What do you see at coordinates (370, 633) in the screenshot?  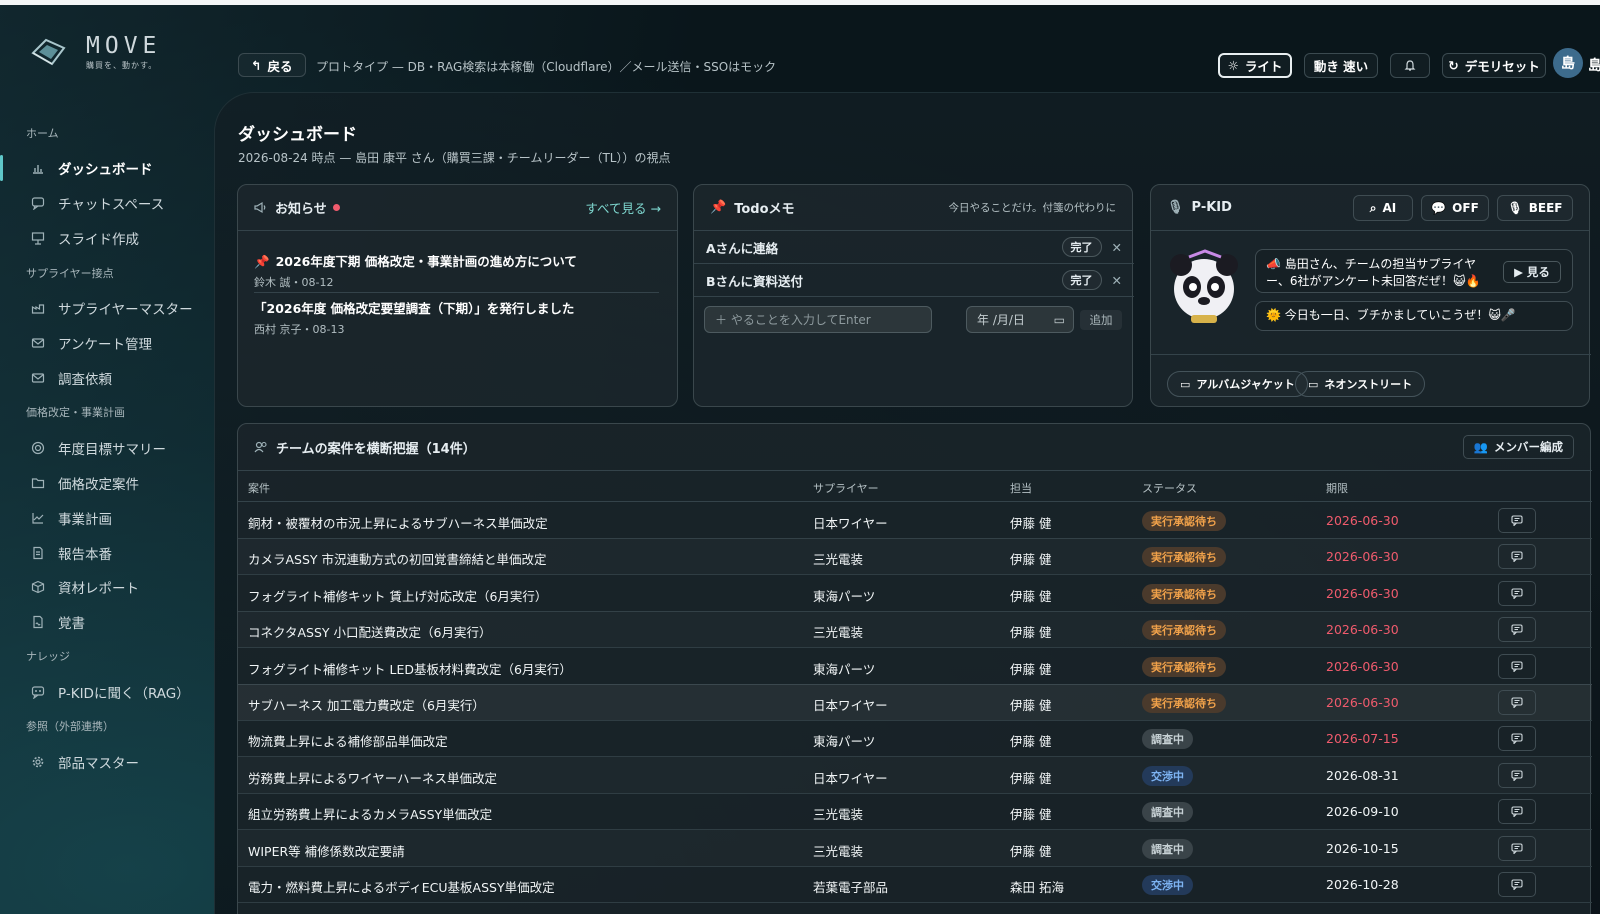 I see `case-name: コネクタASSY 小口配送費改定（6月実行）` at bounding box center [370, 633].